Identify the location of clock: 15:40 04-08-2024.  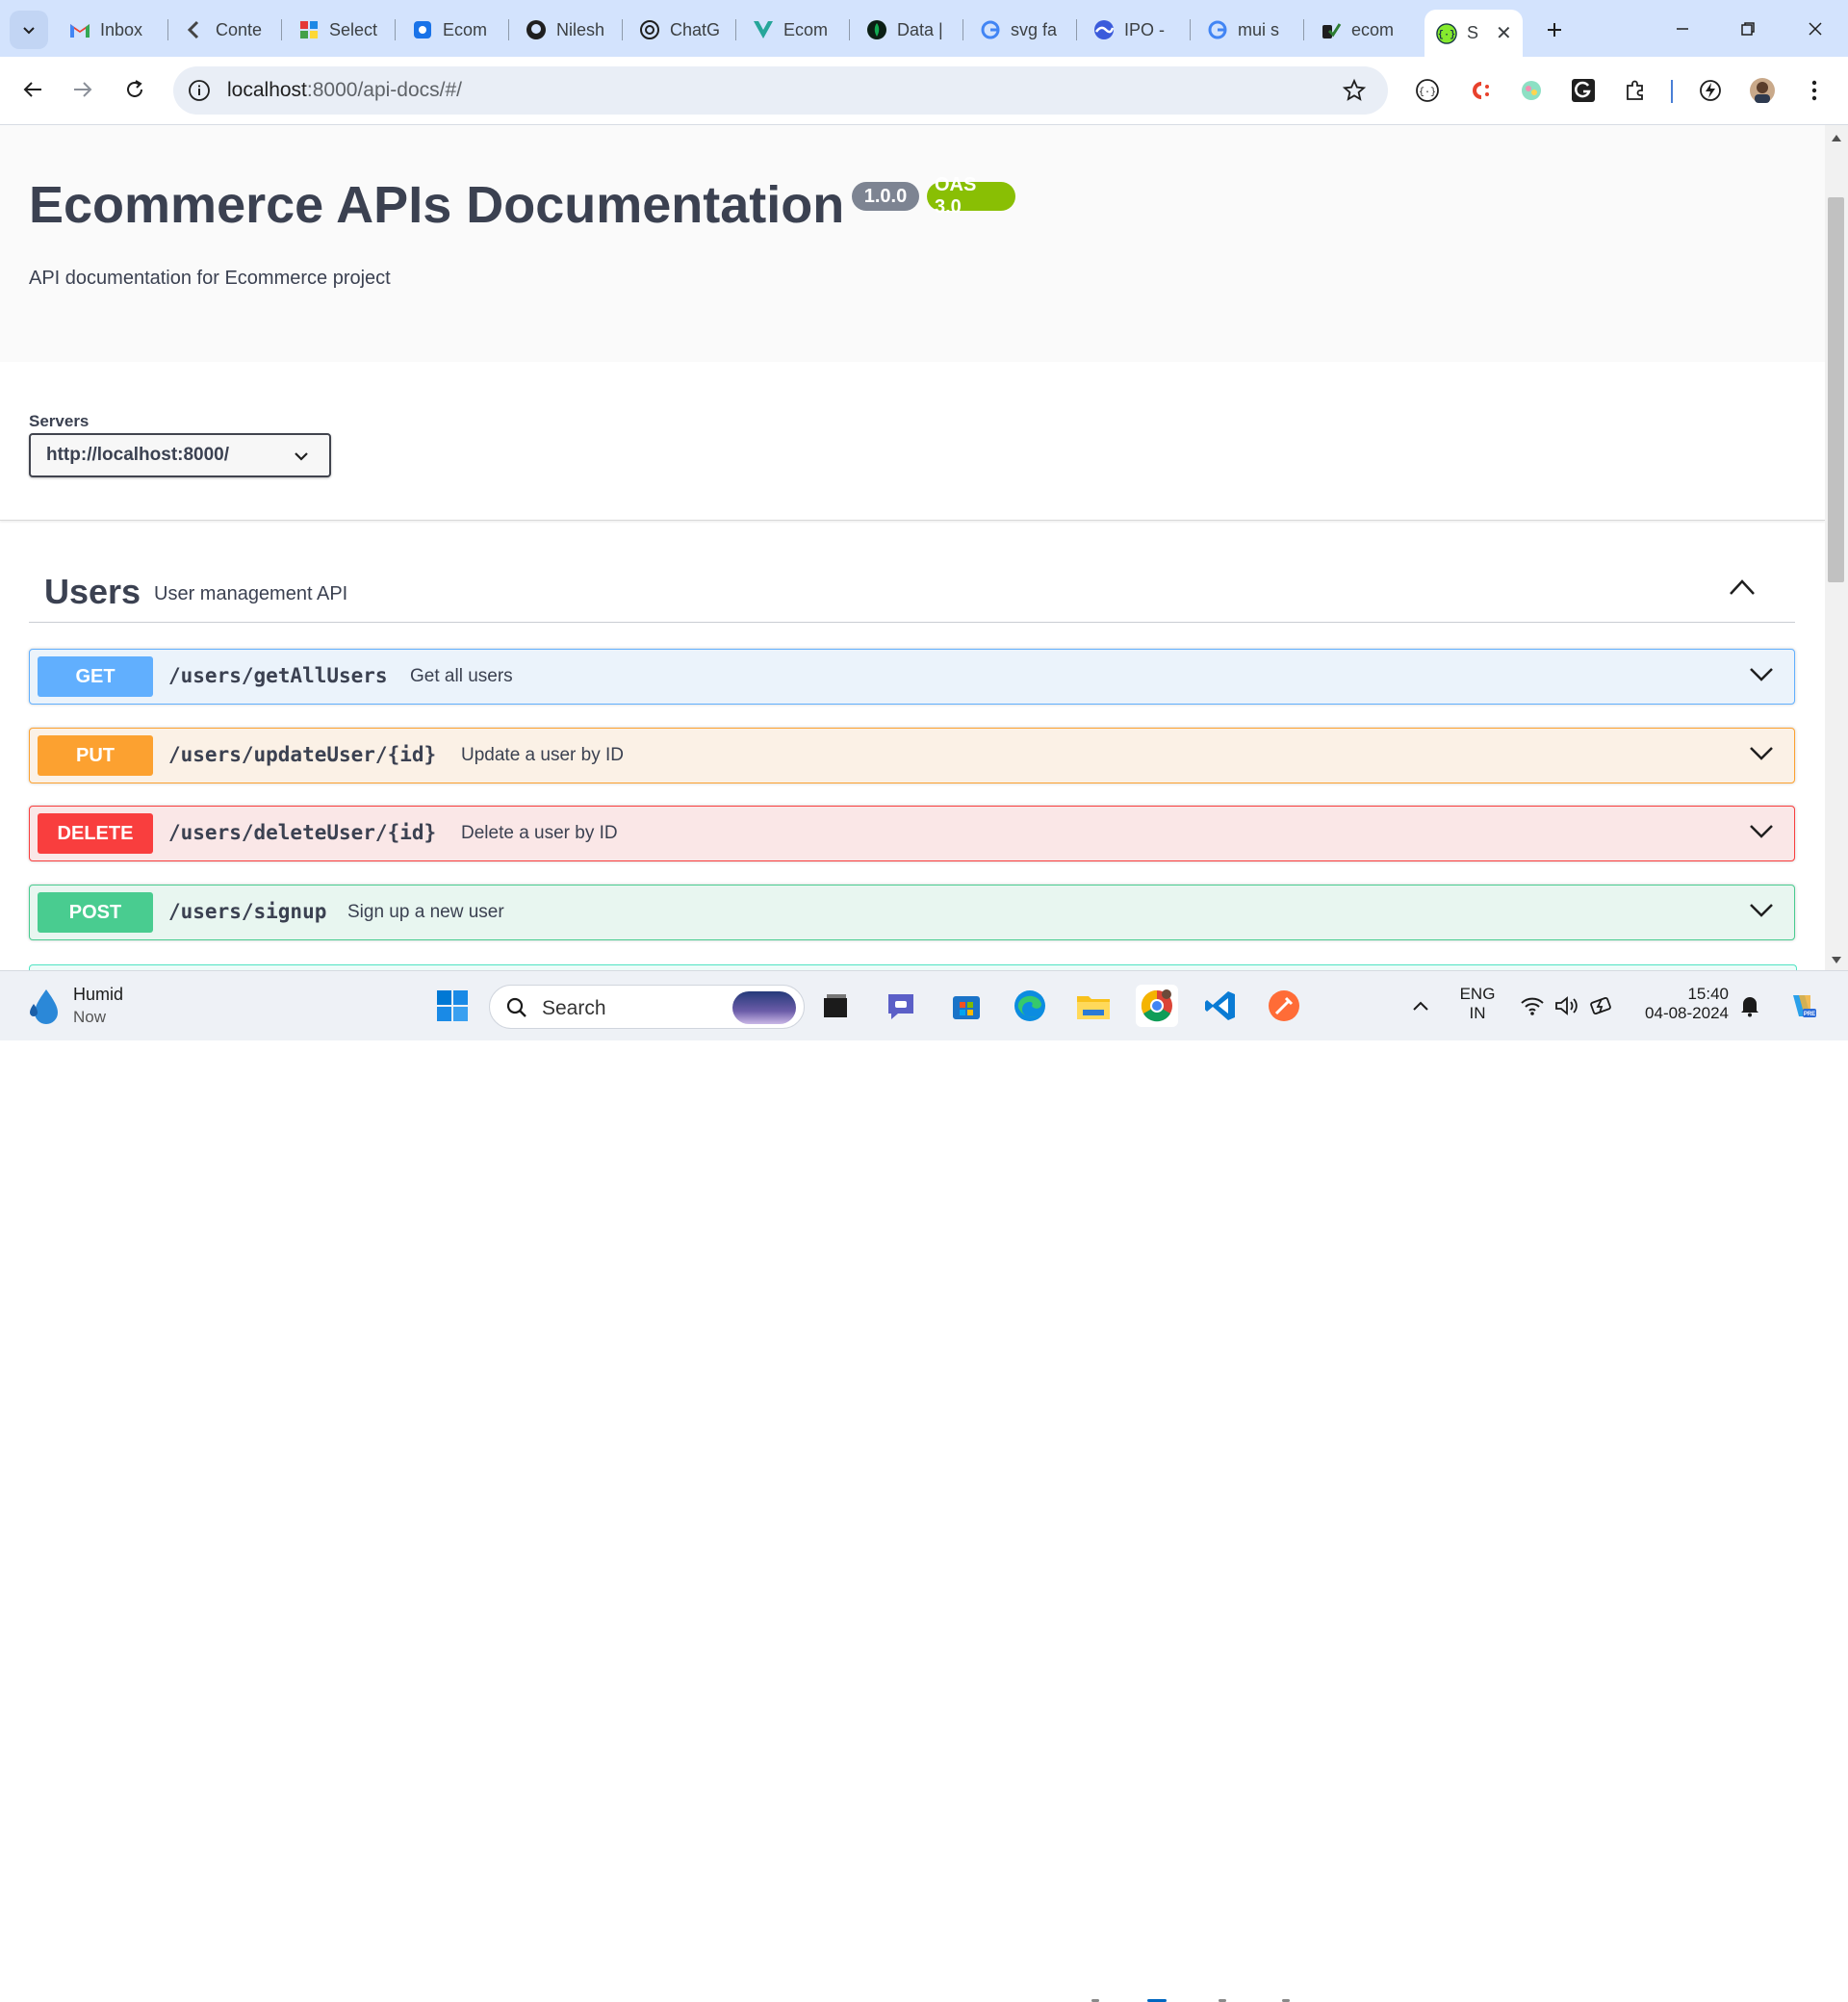
(1680, 1004).